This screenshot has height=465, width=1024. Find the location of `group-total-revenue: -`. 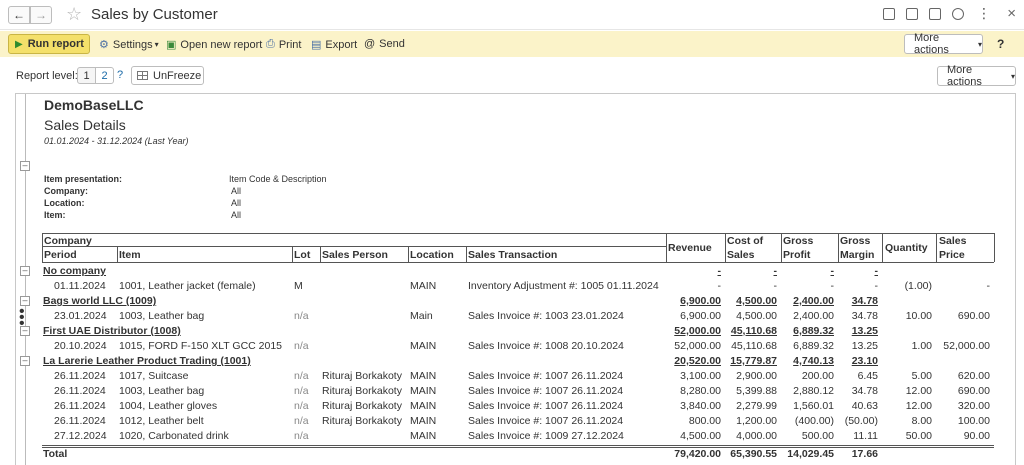

group-total-revenue: - is located at coordinates (719, 271).